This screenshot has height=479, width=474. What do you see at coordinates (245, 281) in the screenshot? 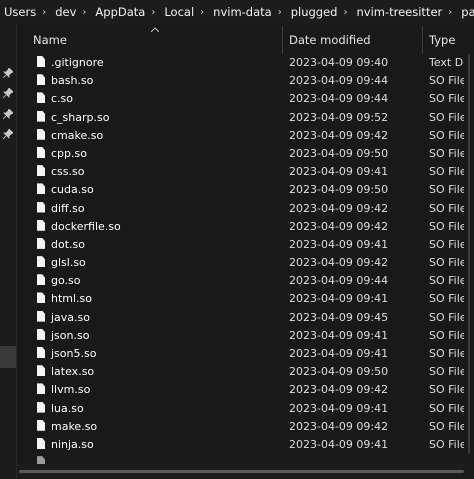
I see `file-row: go.so 2023-04-09 09:44 SO File` at bounding box center [245, 281].